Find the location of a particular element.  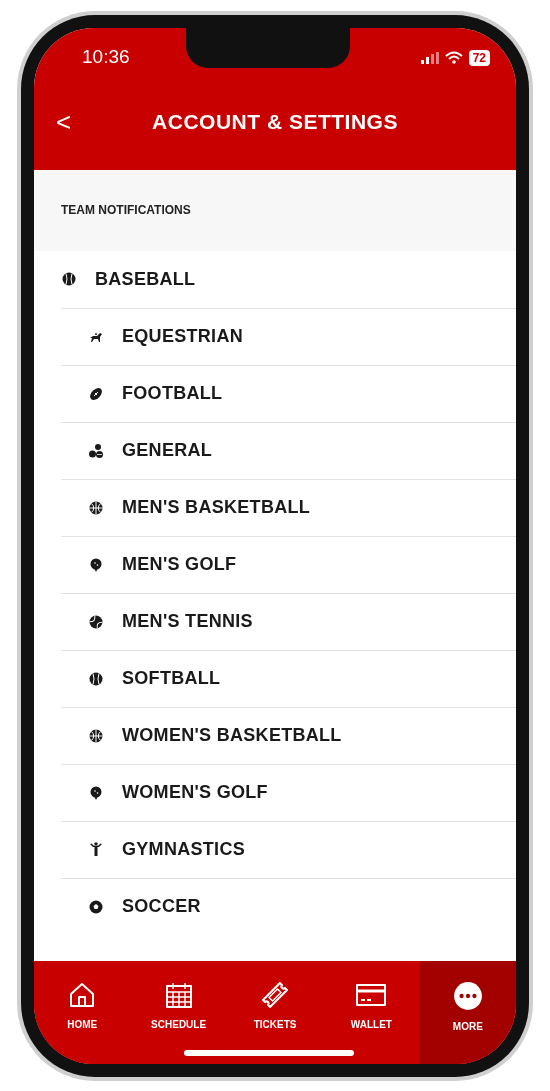

tab-item: MORE is located at coordinates (467, 1012).